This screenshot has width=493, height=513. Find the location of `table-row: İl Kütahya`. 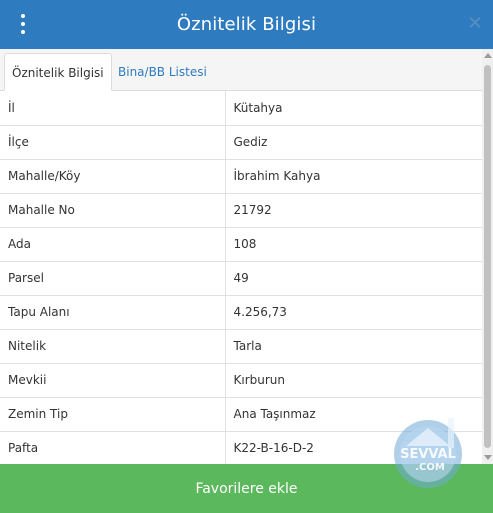

table-row: İl Kütahya is located at coordinates (241, 108).